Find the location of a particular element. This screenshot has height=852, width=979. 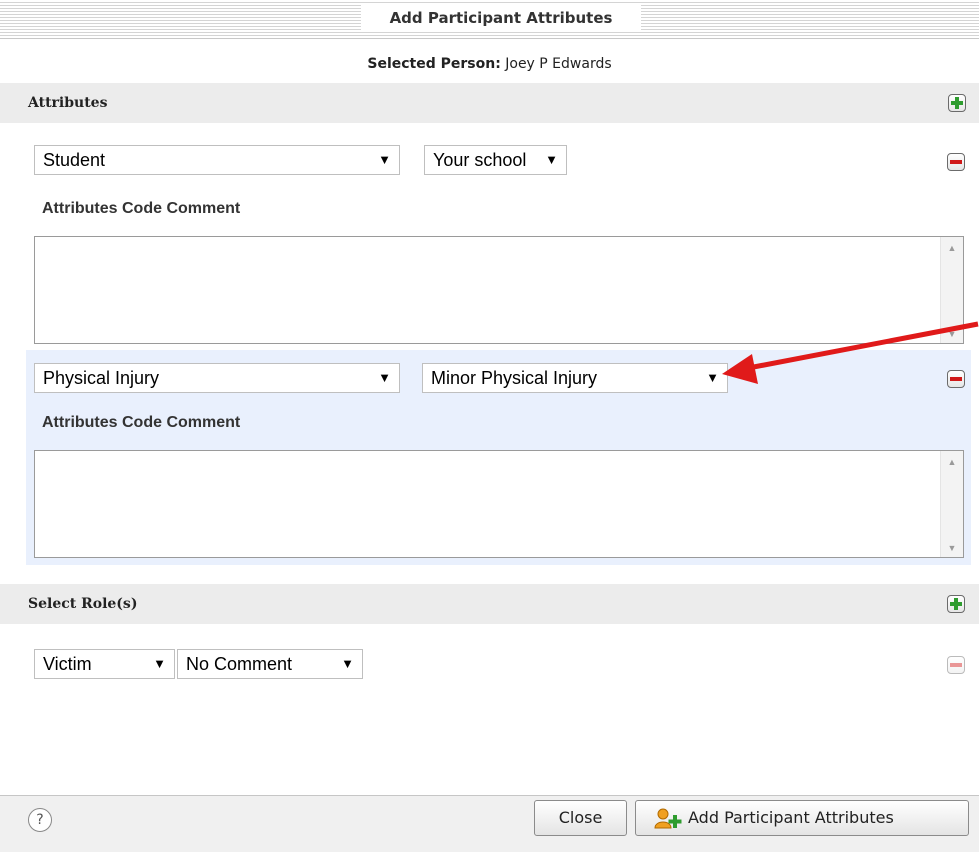

scrollbar: ▲ ▼ is located at coordinates (951, 504).